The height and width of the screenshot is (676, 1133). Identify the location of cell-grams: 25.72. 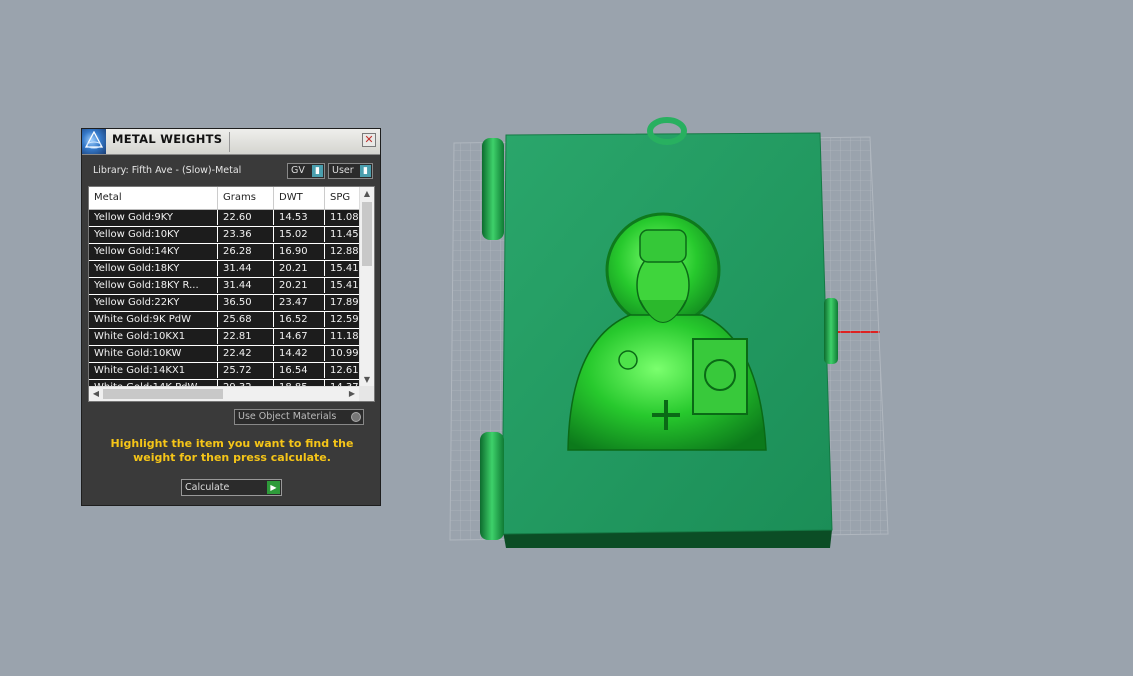
(246, 370).